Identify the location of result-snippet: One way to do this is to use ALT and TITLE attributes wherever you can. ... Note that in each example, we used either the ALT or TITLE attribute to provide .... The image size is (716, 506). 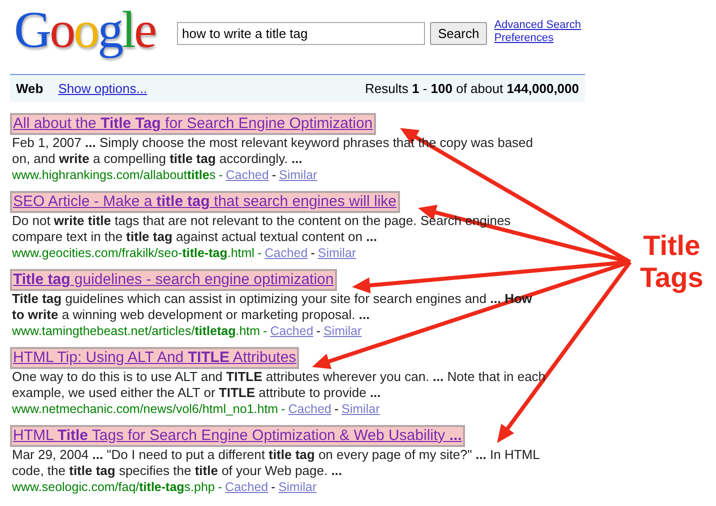
(279, 385).